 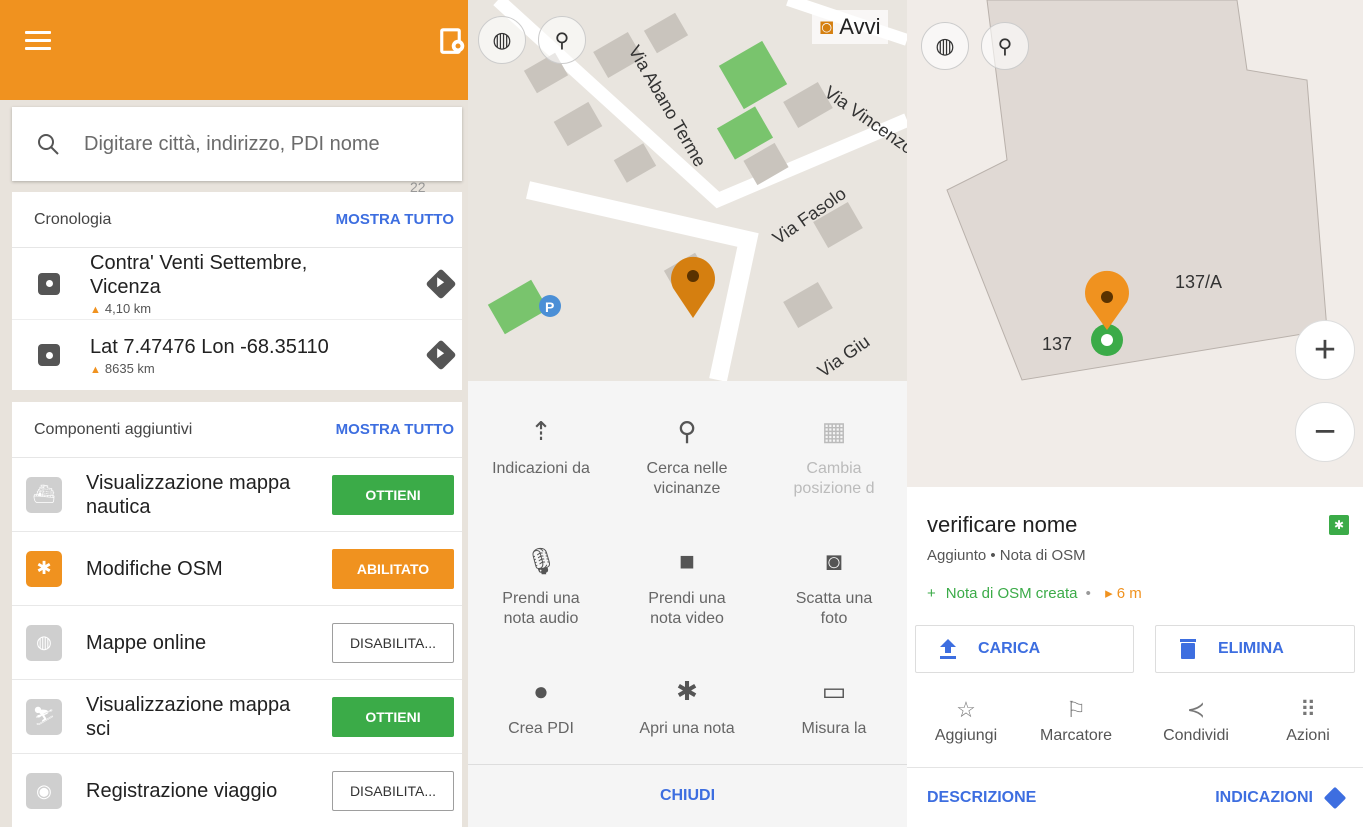 What do you see at coordinates (834, 431) in the screenshot?
I see `map-change-icon: ▦` at bounding box center [834, 431].